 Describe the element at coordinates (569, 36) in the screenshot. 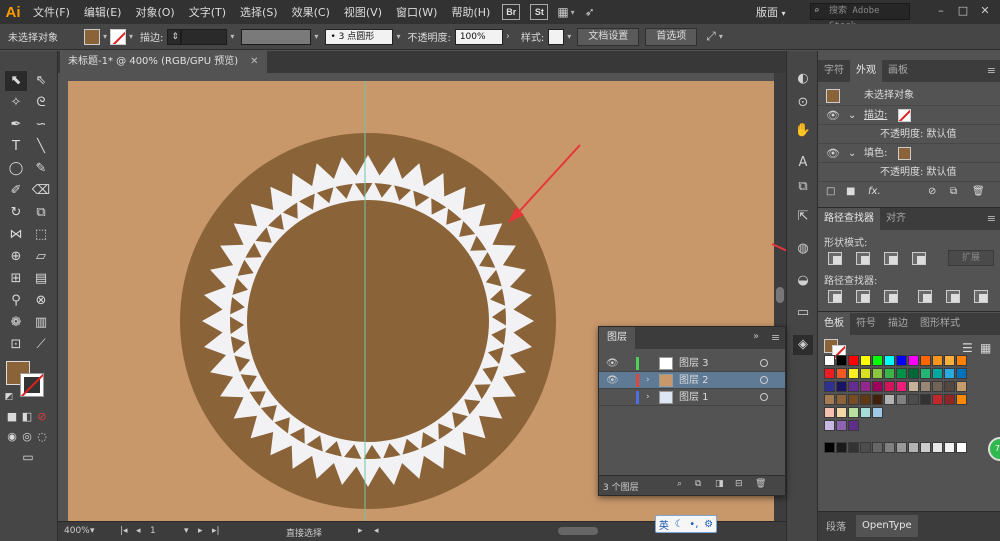

I see `style-dropdown-icon: ▾` at that location.